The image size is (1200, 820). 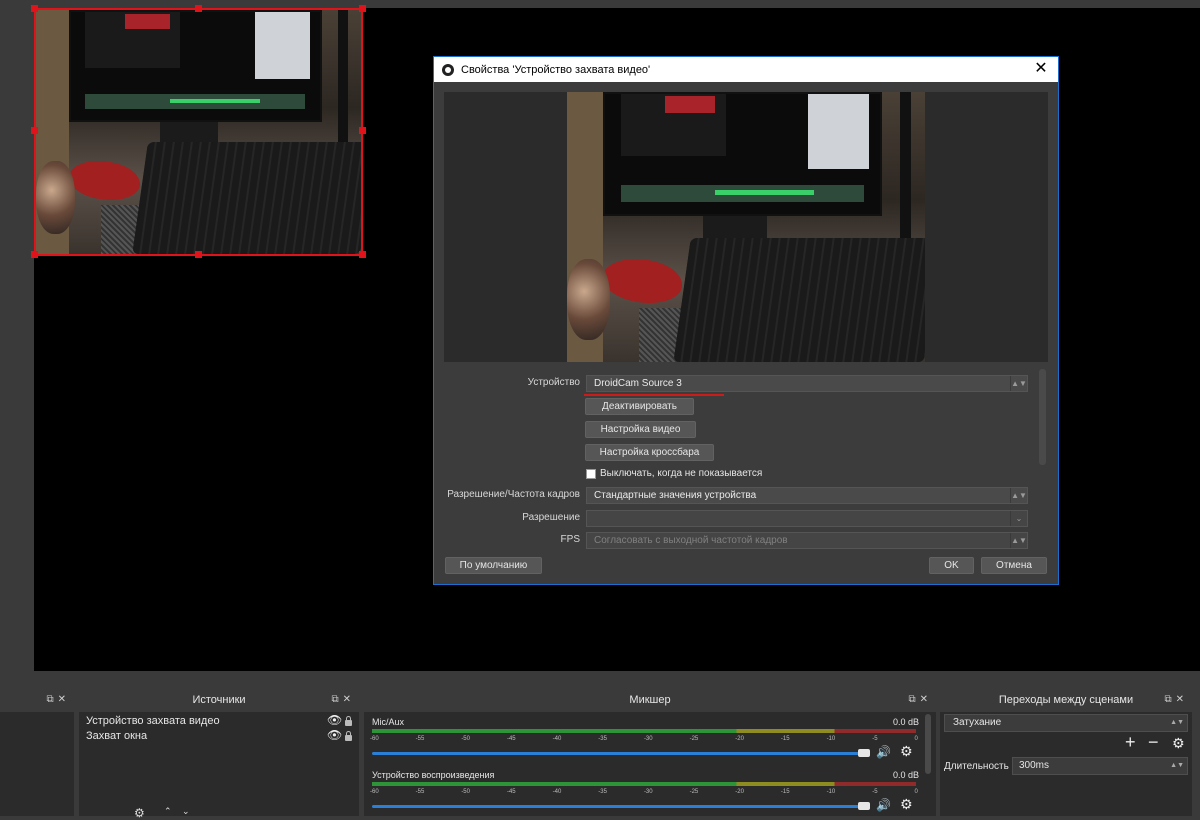 What do you see at coordinates (639, 406) in the screenshot?
I see `deactivate-button: Деактивировать` at bounding box center [639, 406].